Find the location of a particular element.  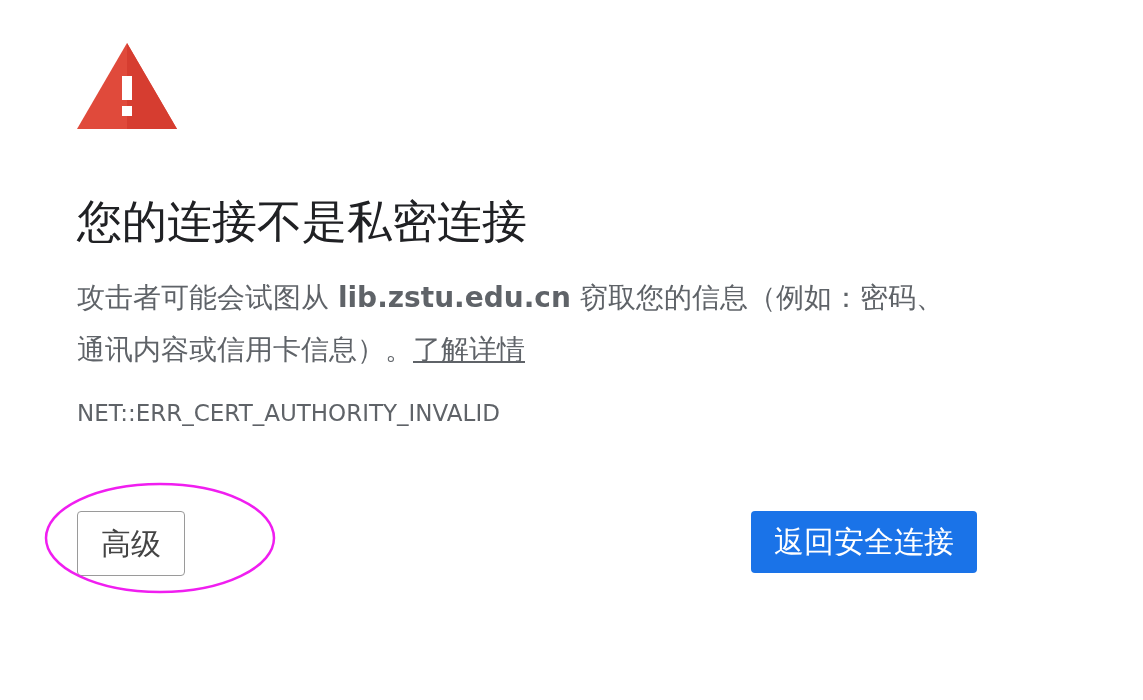

warning-description: 攻击者可能会试图从 lib.zstu.edu.cn 窃取您的信息（例如：密码、通讯内容或信用卡信息）。了解详情 is located at coordinates (511, 324).